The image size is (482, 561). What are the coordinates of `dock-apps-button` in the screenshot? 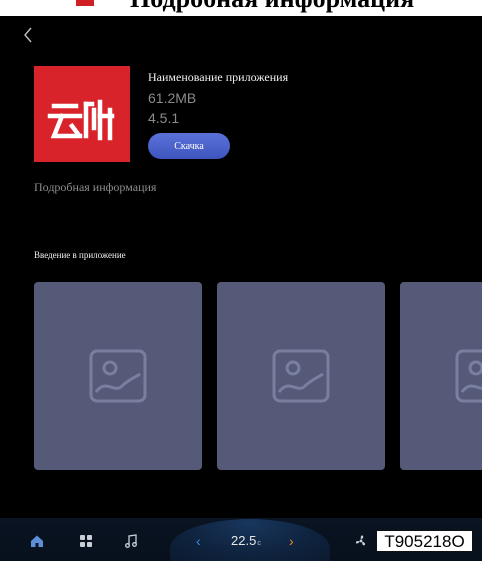 It's located at (86, 541).